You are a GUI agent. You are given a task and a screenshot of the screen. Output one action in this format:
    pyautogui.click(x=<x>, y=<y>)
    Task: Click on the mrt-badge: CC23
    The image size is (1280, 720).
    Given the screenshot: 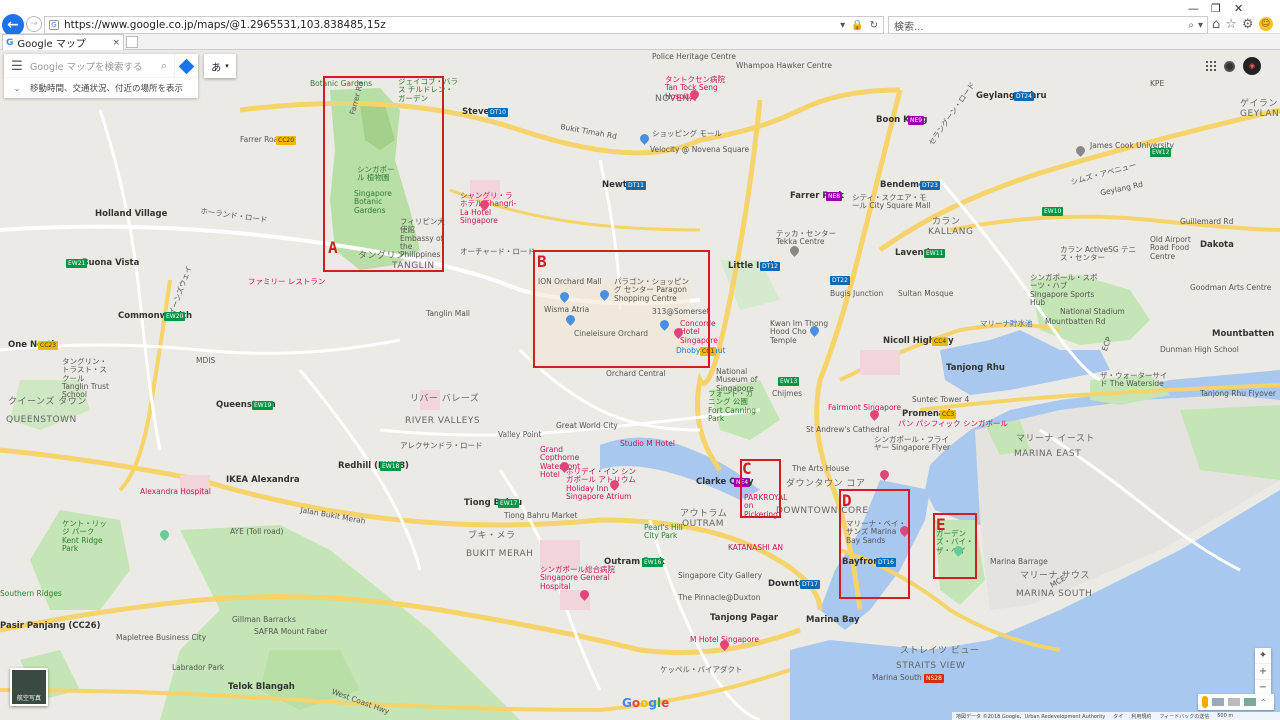 What is the action you would take?
    pyautogui.click(x=48, y=345)
    